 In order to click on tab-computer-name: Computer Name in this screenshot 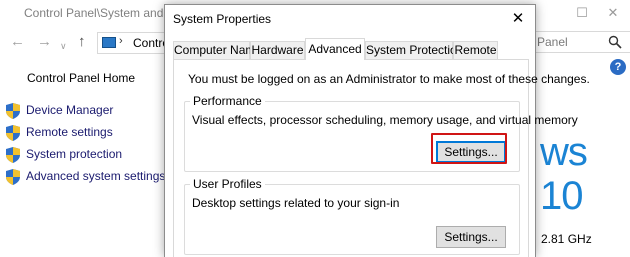, I will do `click(217, 50)`.